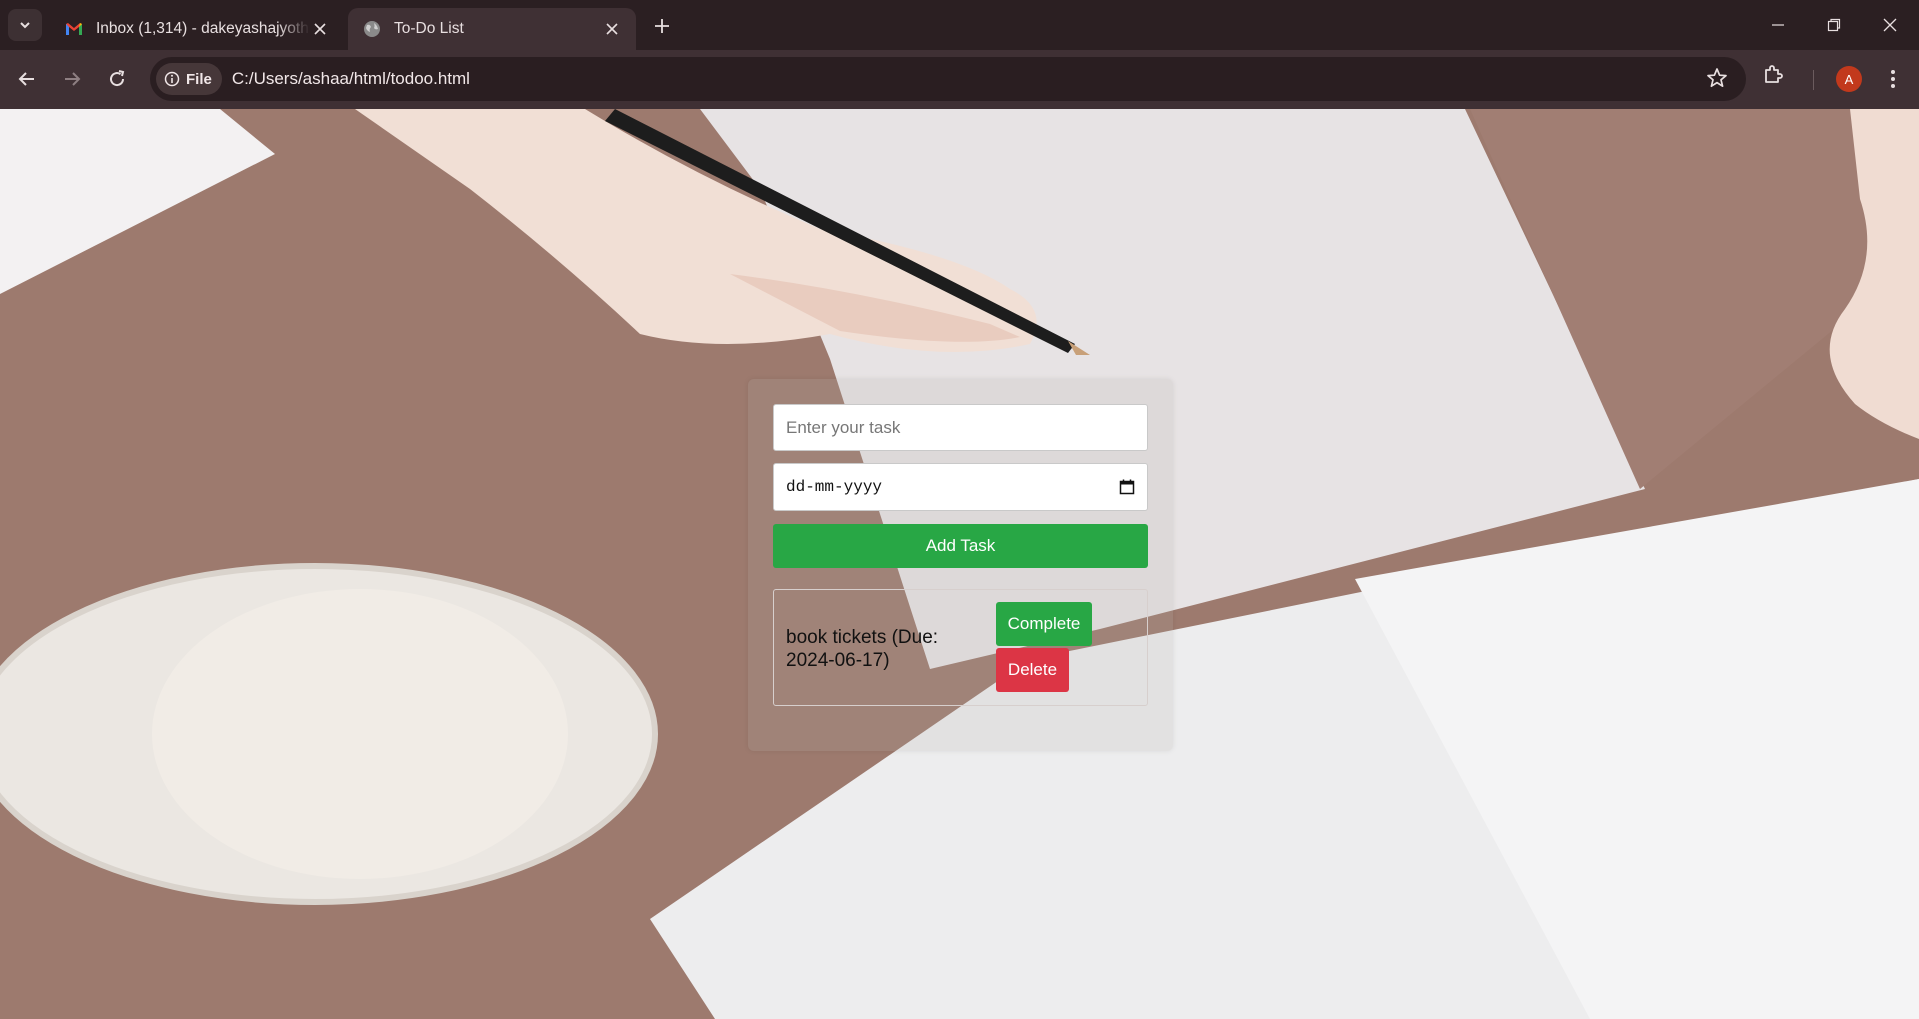 This screenshot has height=1019, width=1919. What do you see at coordinates (492, 29) in the screenshot?
I see `tab-todo-list: To-Do List` at bounding box center [492, 29].